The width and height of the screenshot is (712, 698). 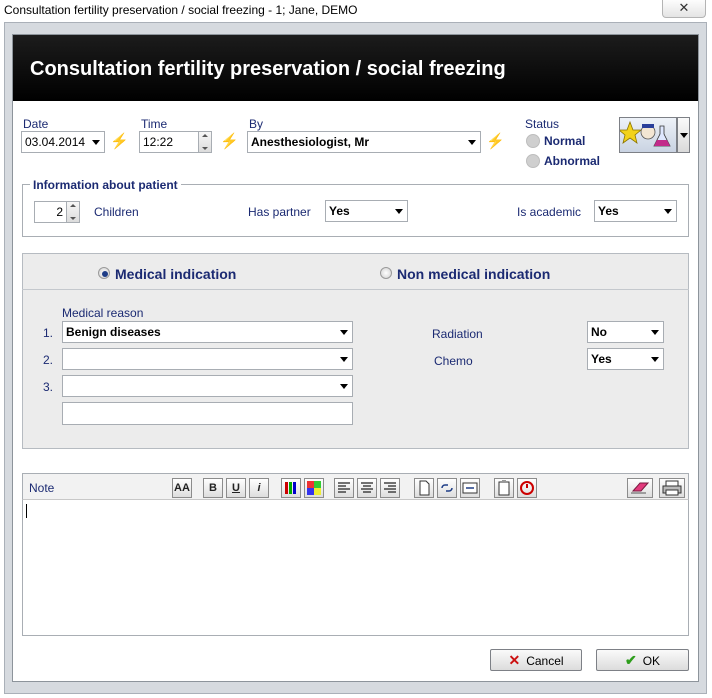 What do you see at coordinates (565, 141) in the screenshot?
I see `status-normal-label: Normal` at bounding box center [565, 141].